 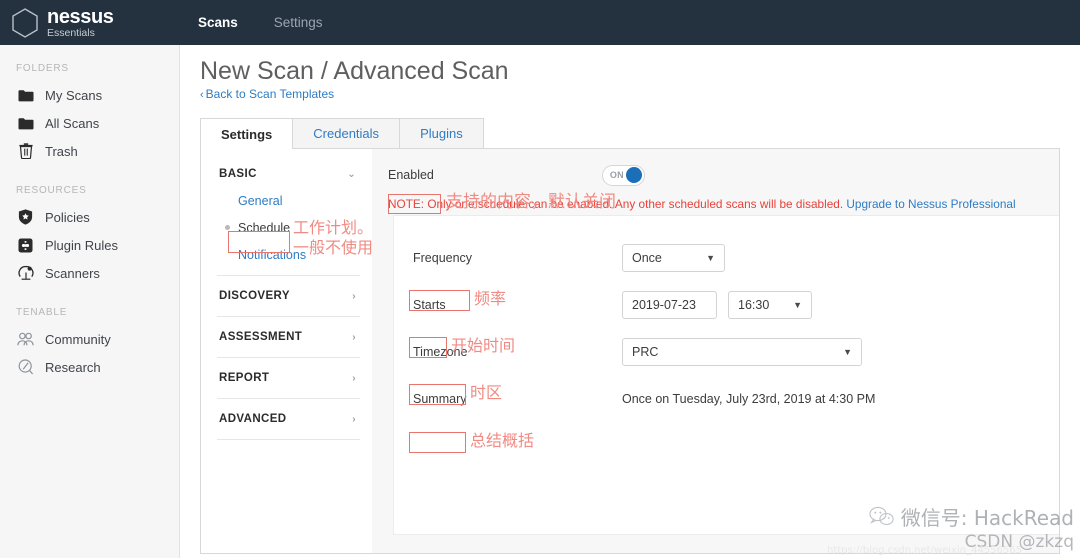 I want to click on top-navigation-bar: nessus Essentials Scans Settings, so click(x=540, y=22).